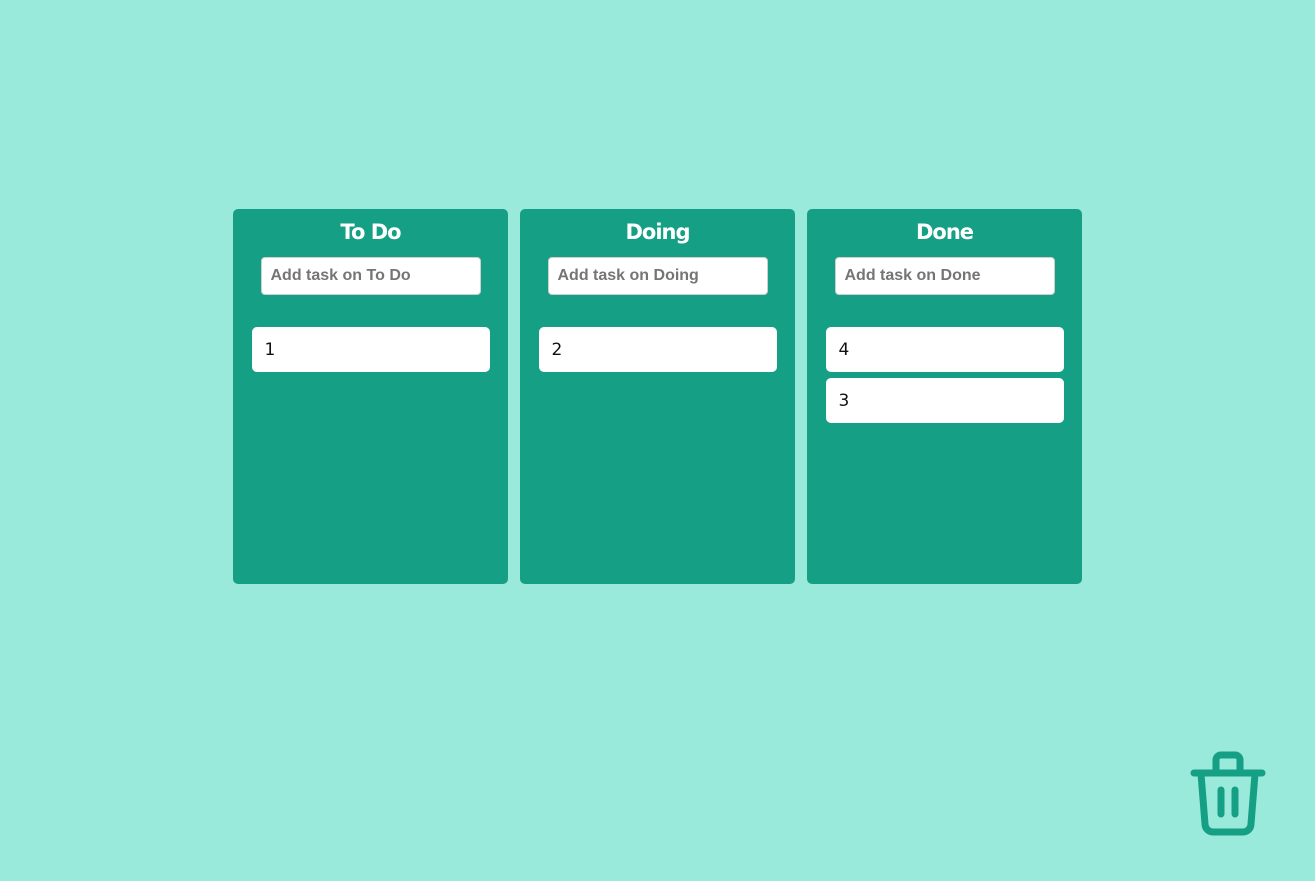 This screenshot has width=1315, height=881. I want to click on column-title: Doing, so click(657, 232).